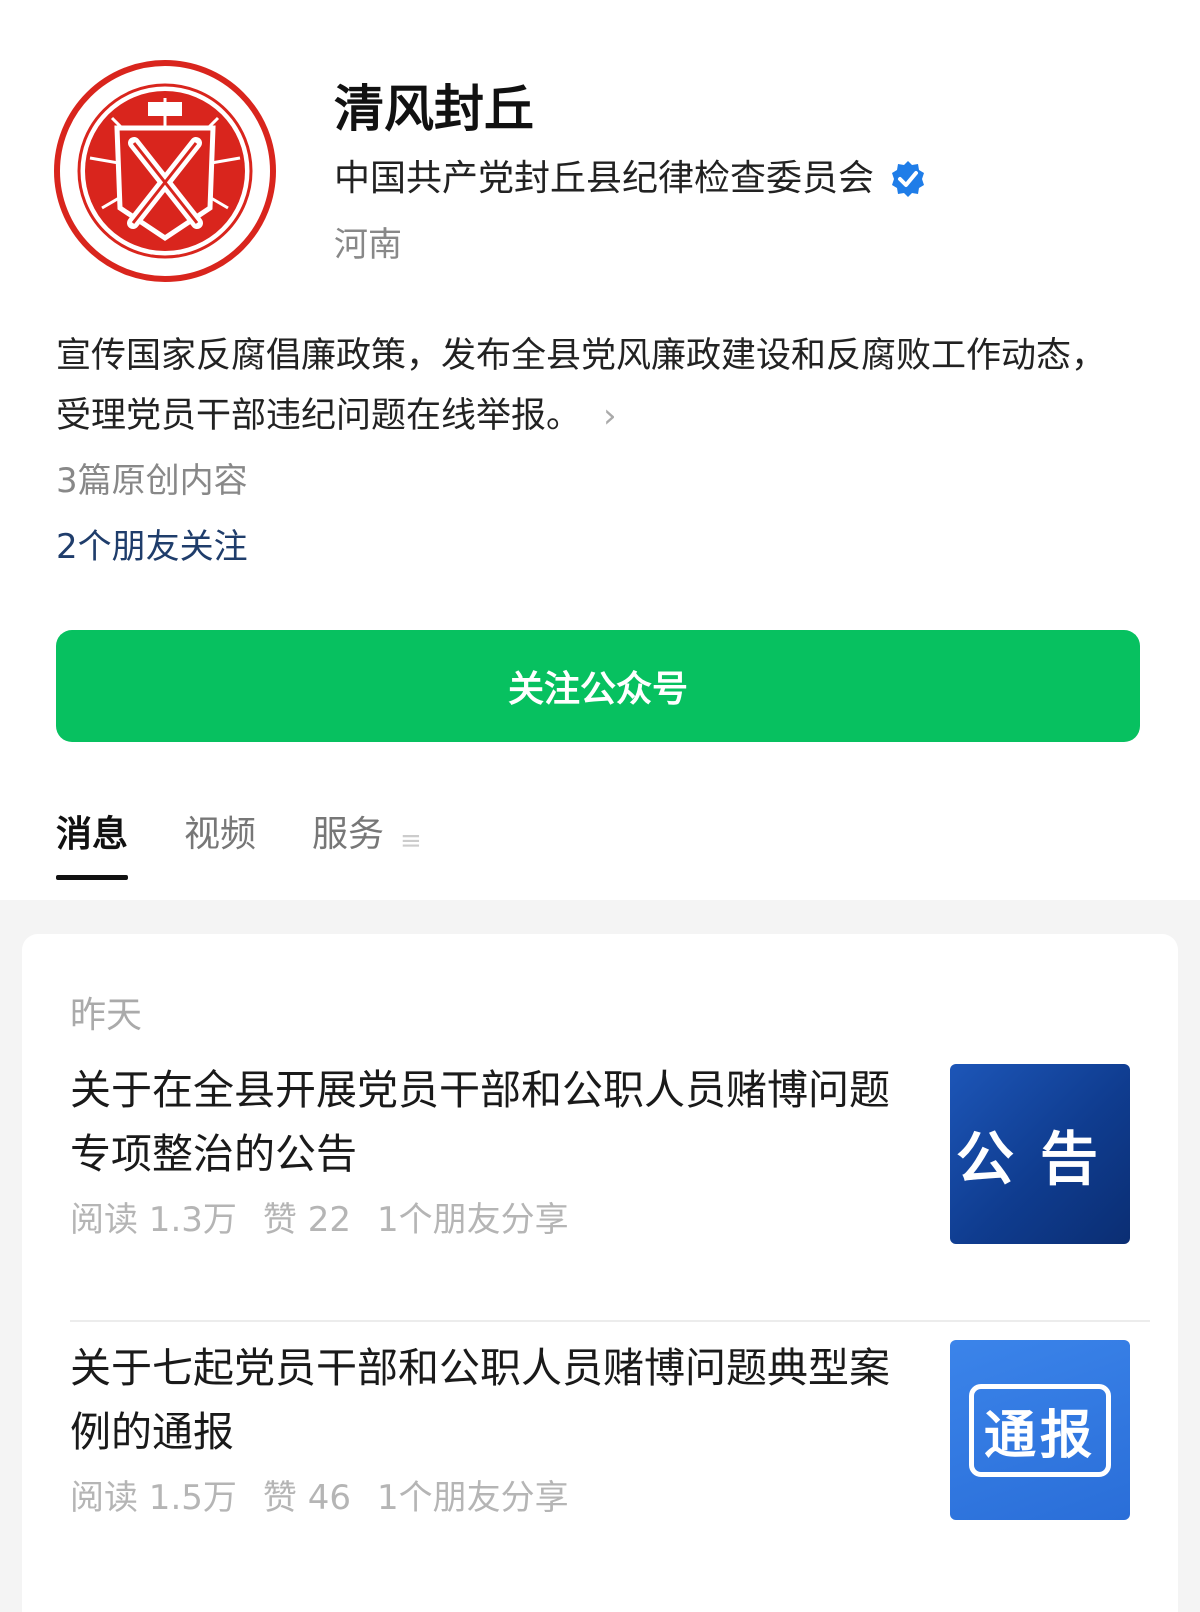  I want to click on menu-icon: ≡, so click(411, 844).